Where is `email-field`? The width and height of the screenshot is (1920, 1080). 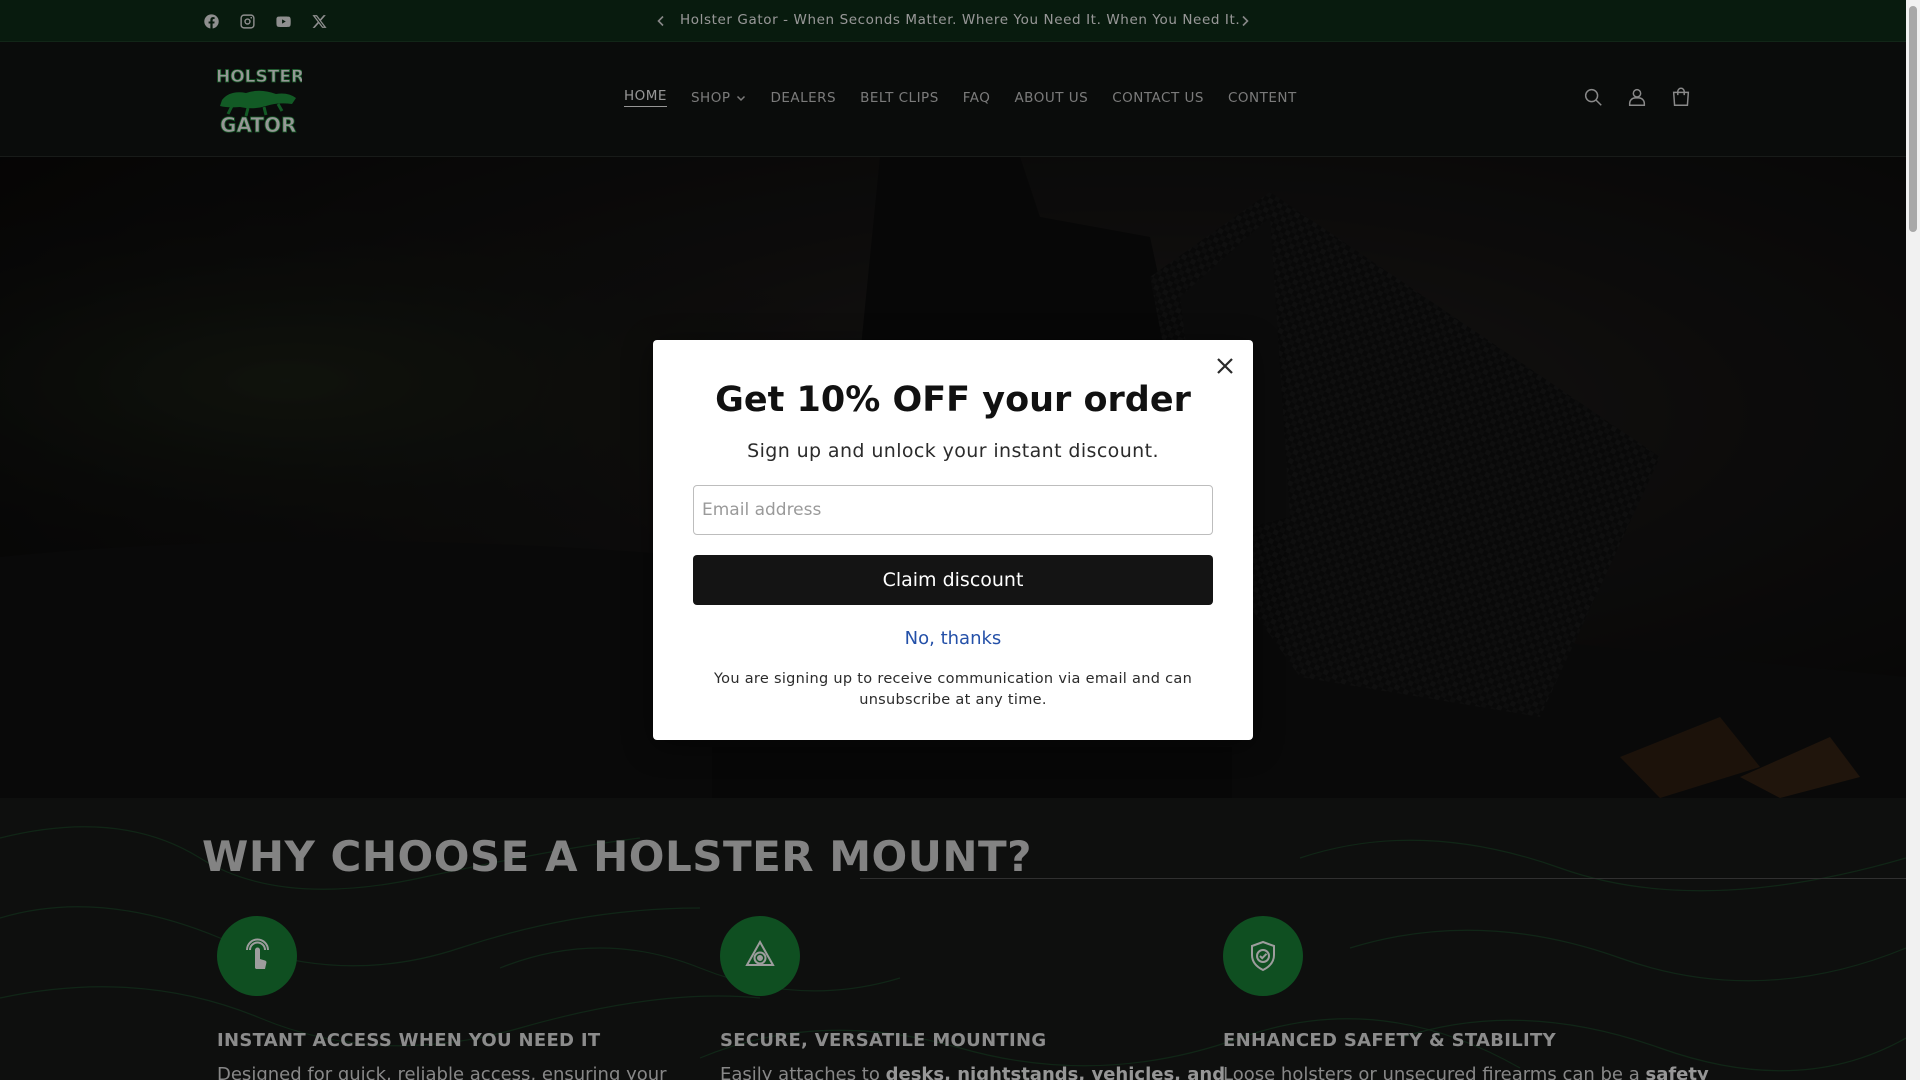 email-field is located at coordinates (953, 510).